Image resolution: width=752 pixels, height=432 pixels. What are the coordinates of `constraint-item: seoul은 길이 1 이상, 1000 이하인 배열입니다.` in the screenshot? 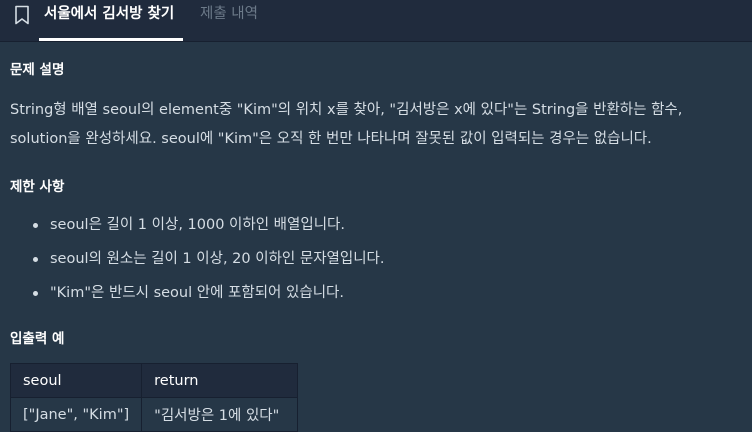 It's located at (197, 227).